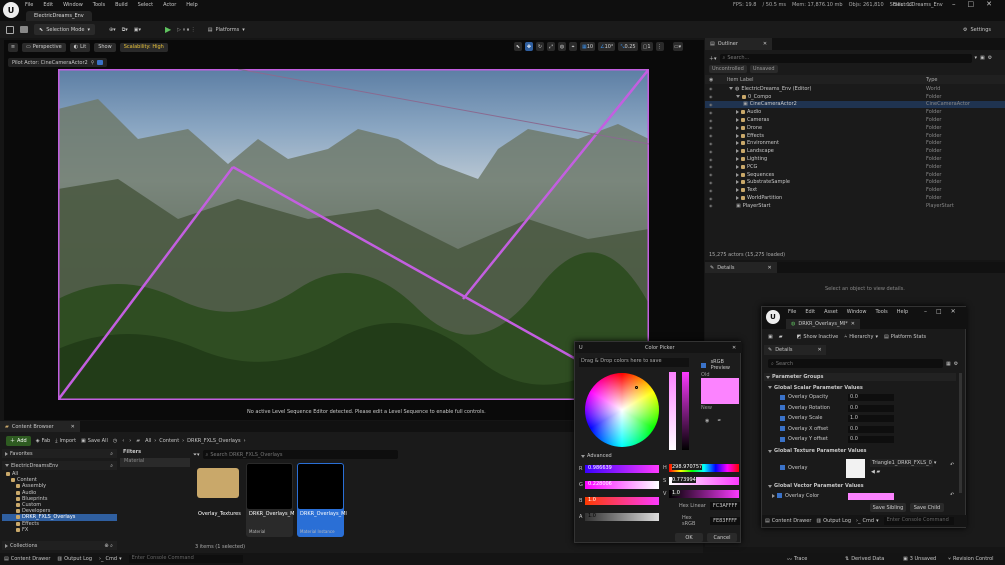 The width and height of the screenshot is (1005, 565). What do you see at coordinates (636, 387) in the screenshot?
I see `color-wheel-cursor` at bounding box center [636, 387].